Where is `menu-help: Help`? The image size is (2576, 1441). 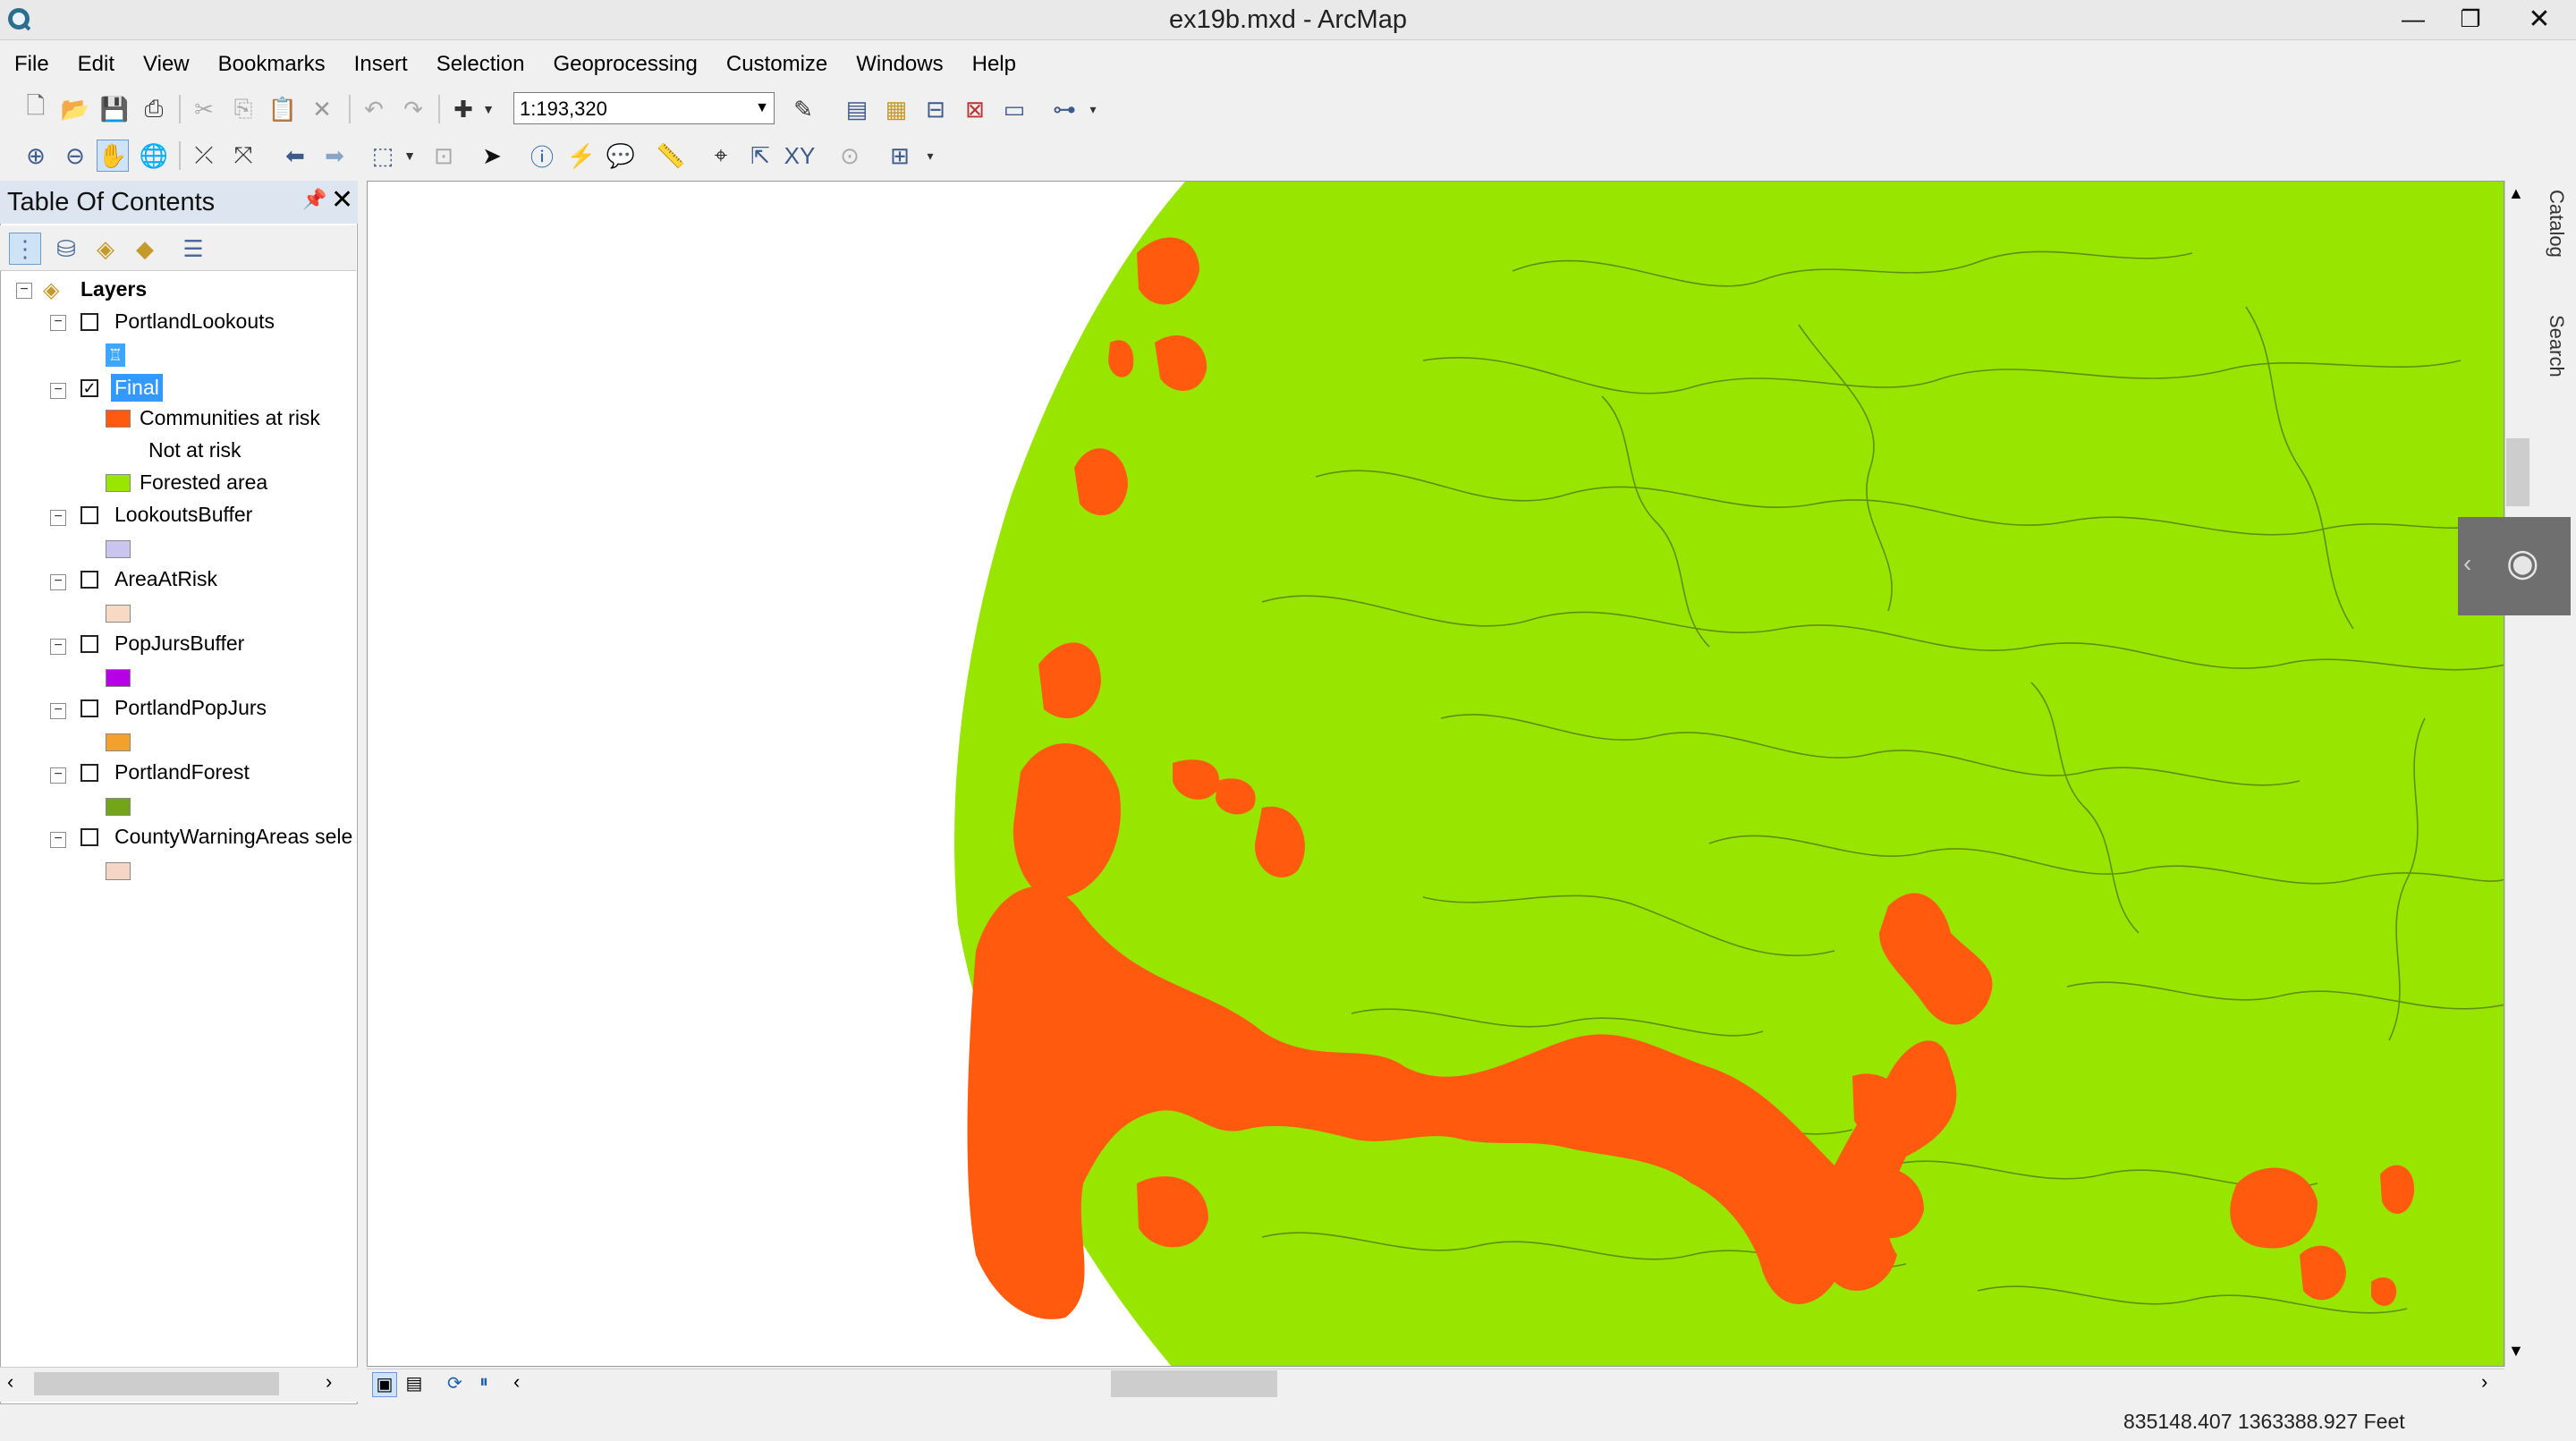
menu-help: Help is located at coordinates (994, 64).